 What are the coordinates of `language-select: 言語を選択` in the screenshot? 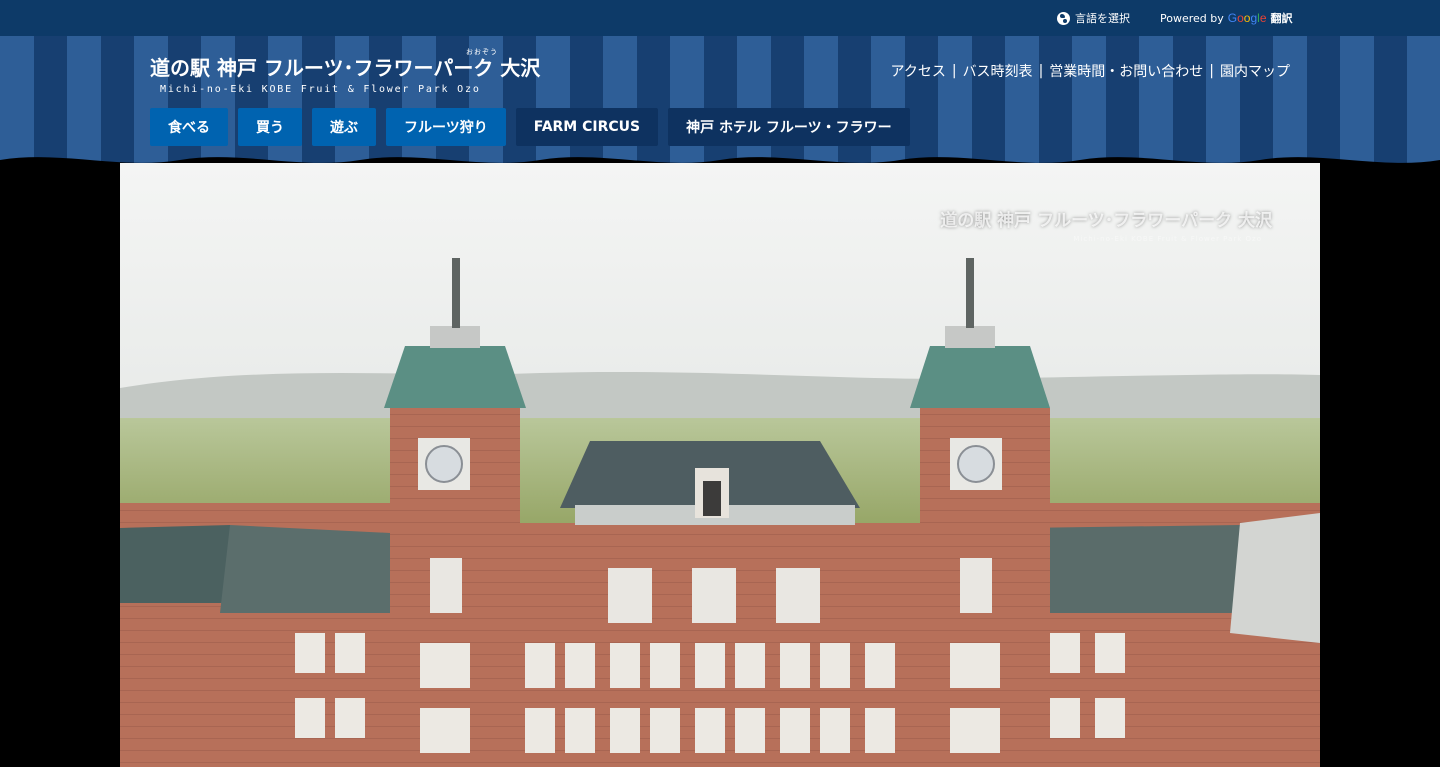 It's located at (1093, 18).